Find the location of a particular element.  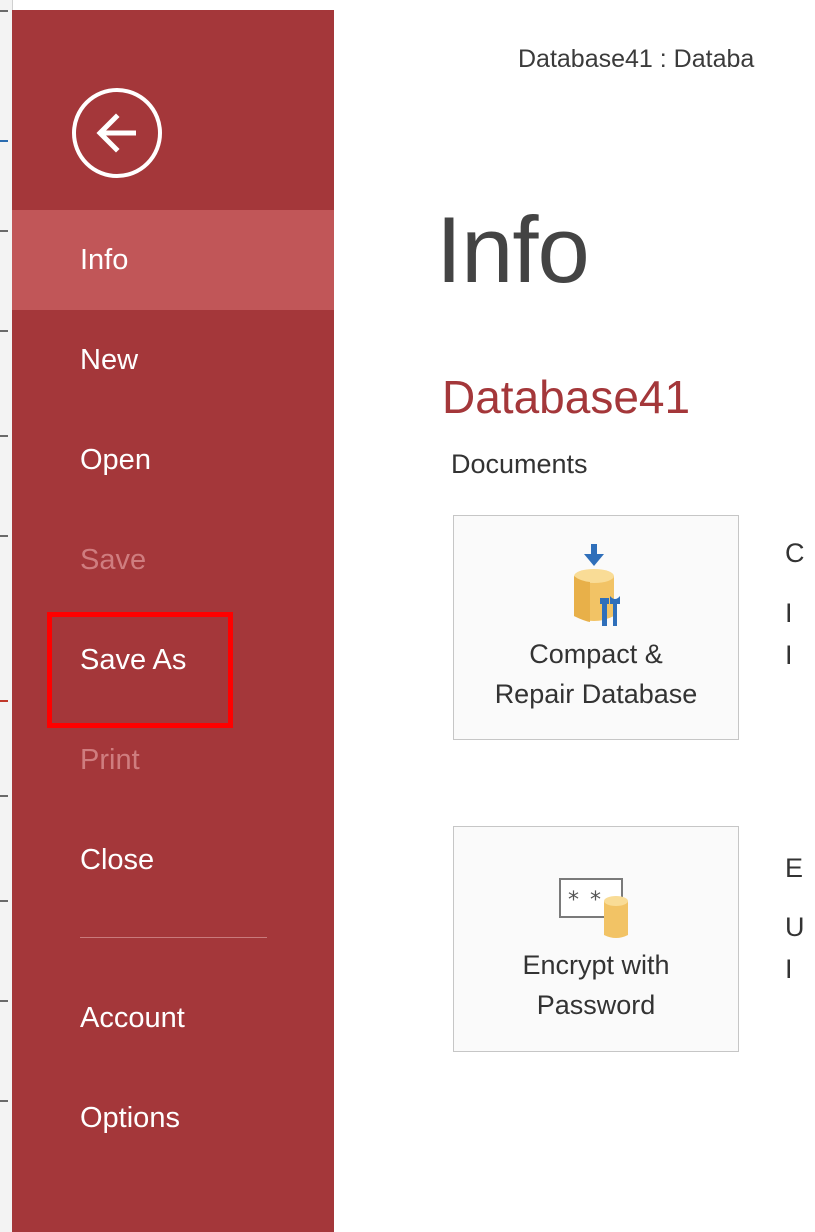

nav-item-label: Open is located at coordinates (115, 459).